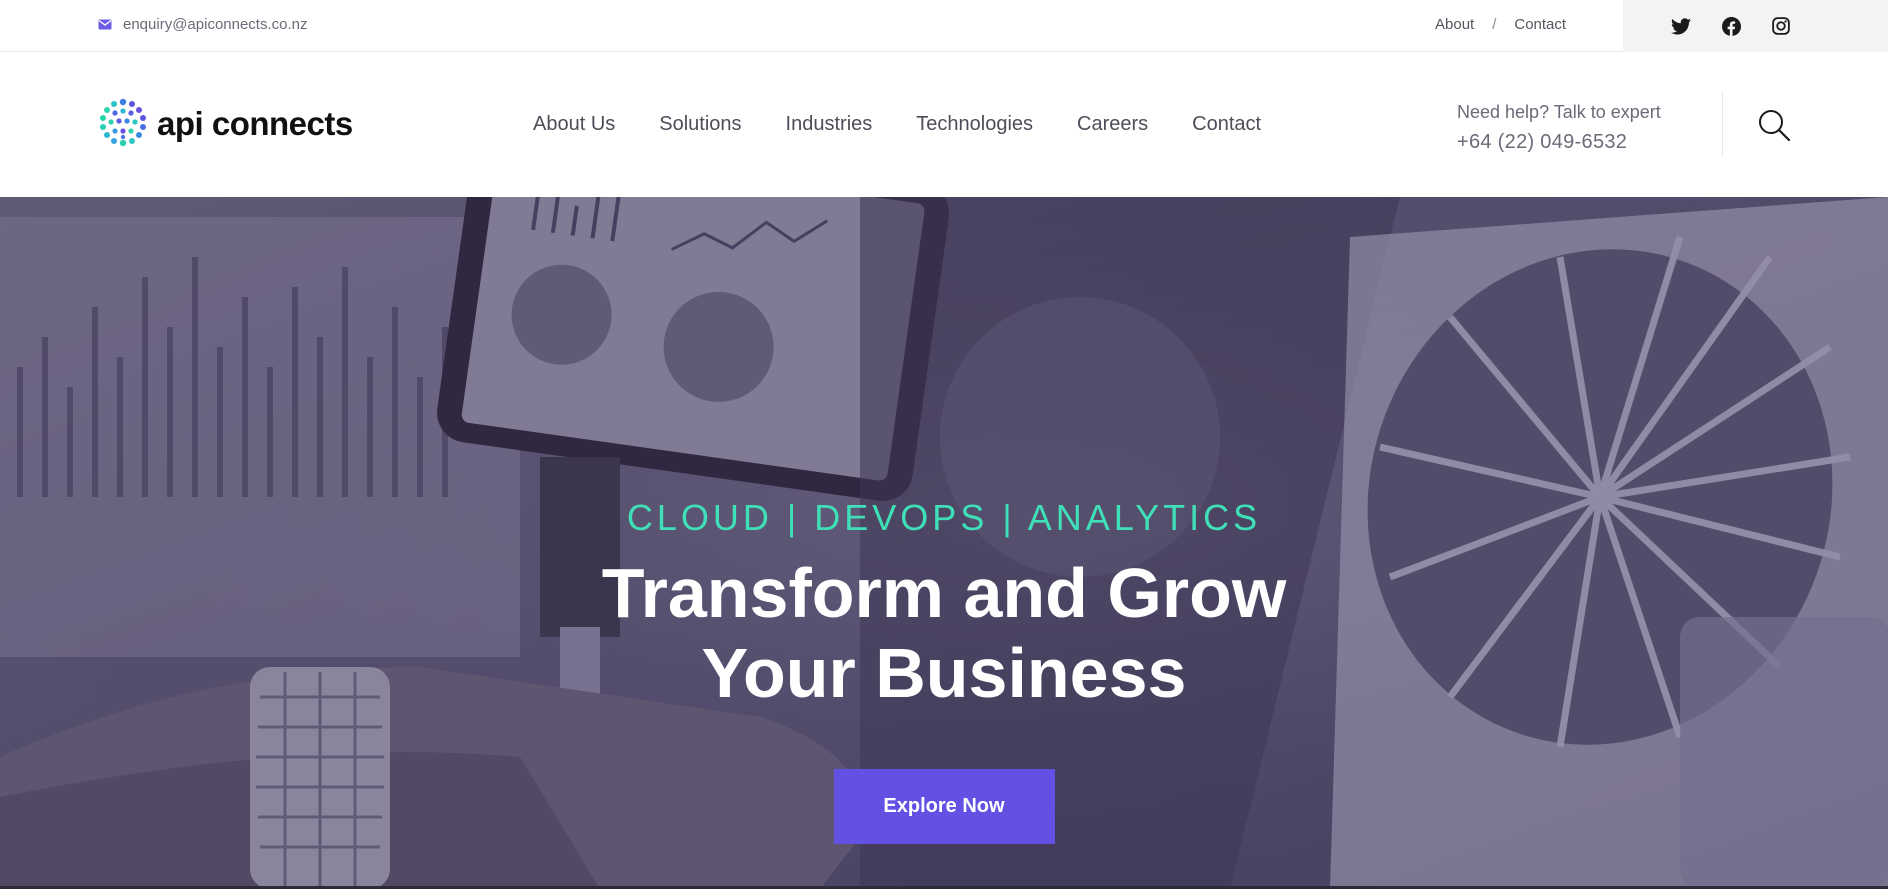 Image resolution: width=1888 pixels, height=889 pixels. I want to click on search-icon, so click(1774, 128).